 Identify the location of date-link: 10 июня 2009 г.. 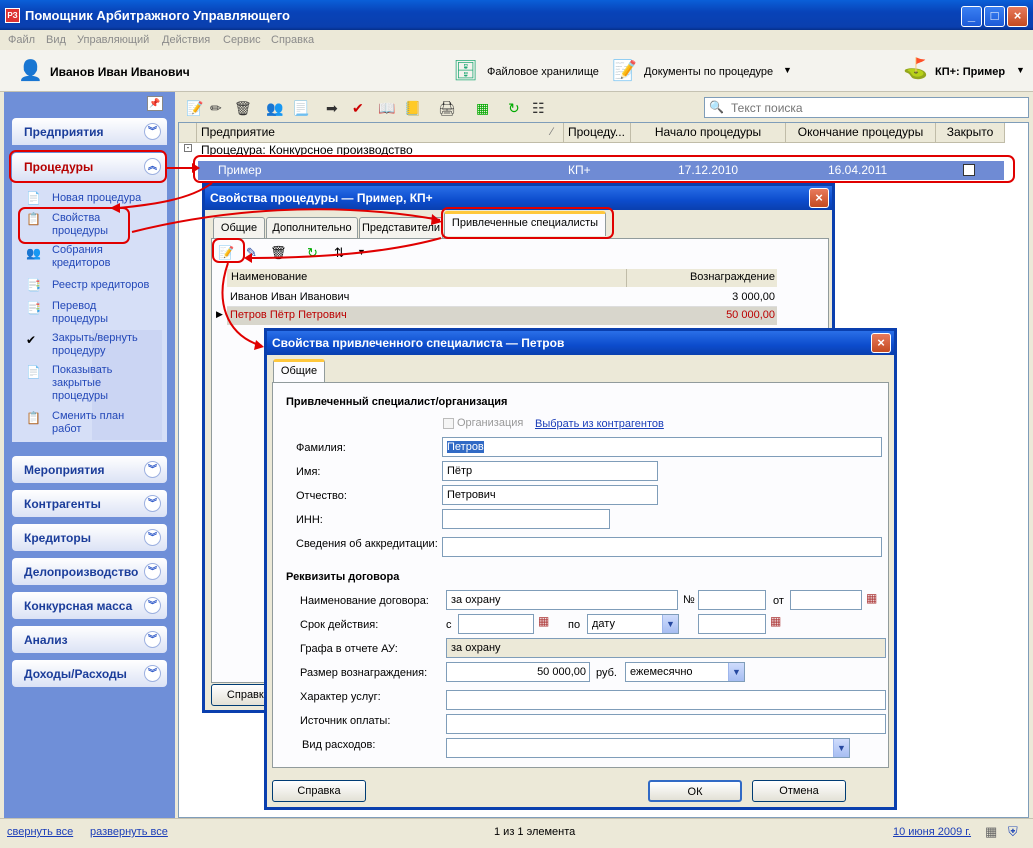
(932, 832).